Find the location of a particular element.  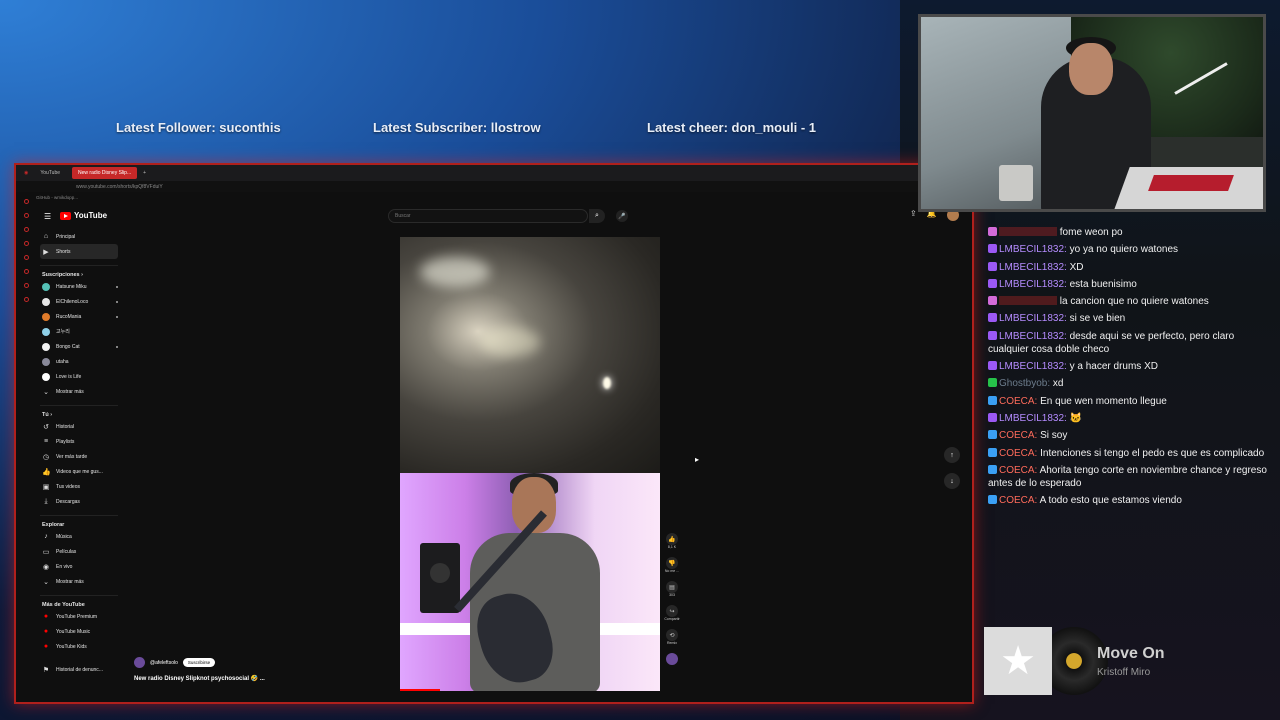

youtube-premium-icon: ● is located at coordinates (46, 616).